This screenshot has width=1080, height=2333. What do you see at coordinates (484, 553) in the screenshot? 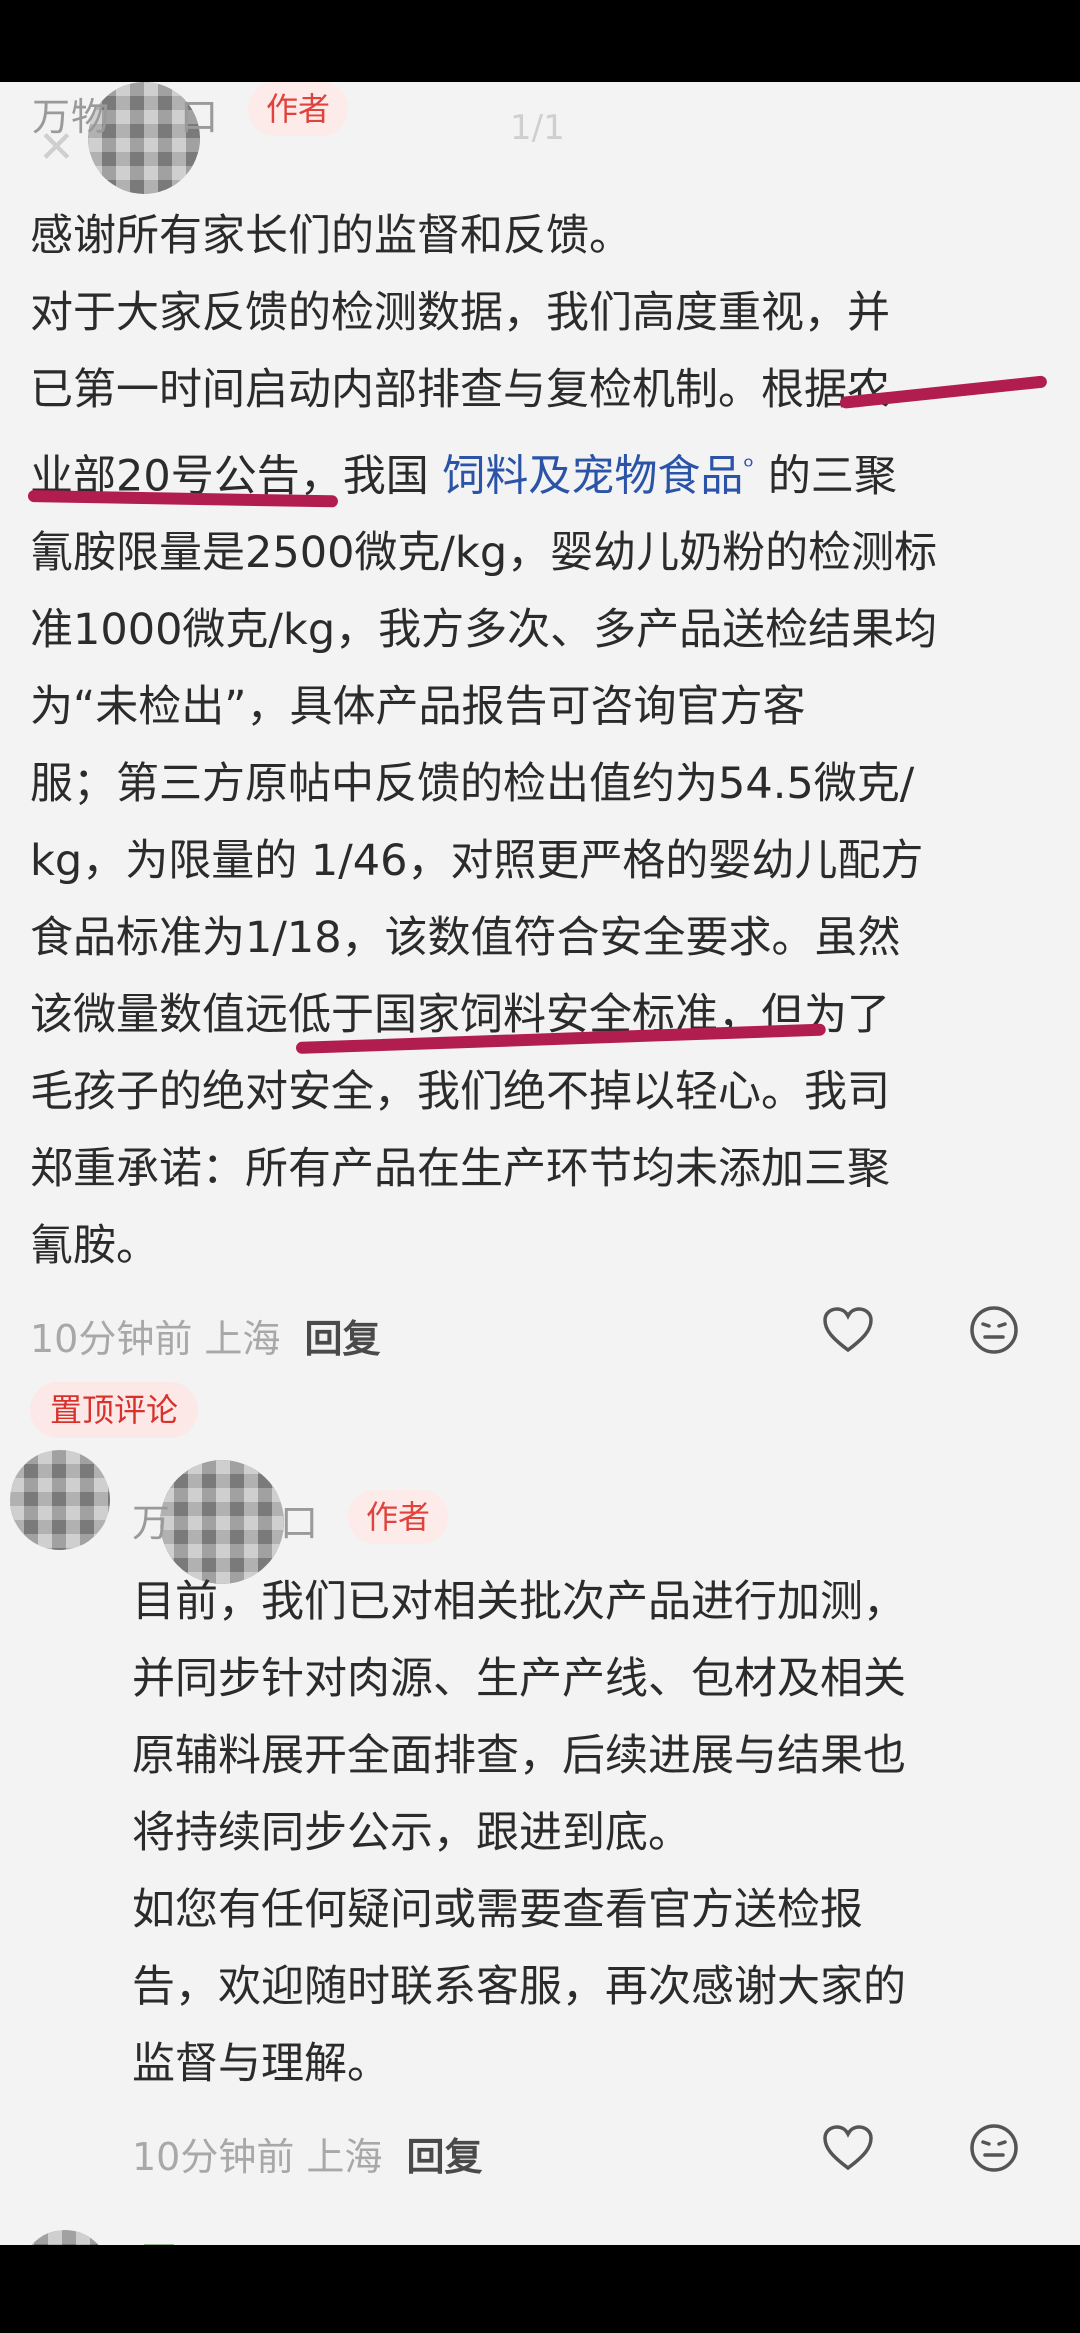
I see `comment-line: 氰胺限量是2500微克/kg，婴幼儿奶粉的检测标` at bounding box center [484, 553].